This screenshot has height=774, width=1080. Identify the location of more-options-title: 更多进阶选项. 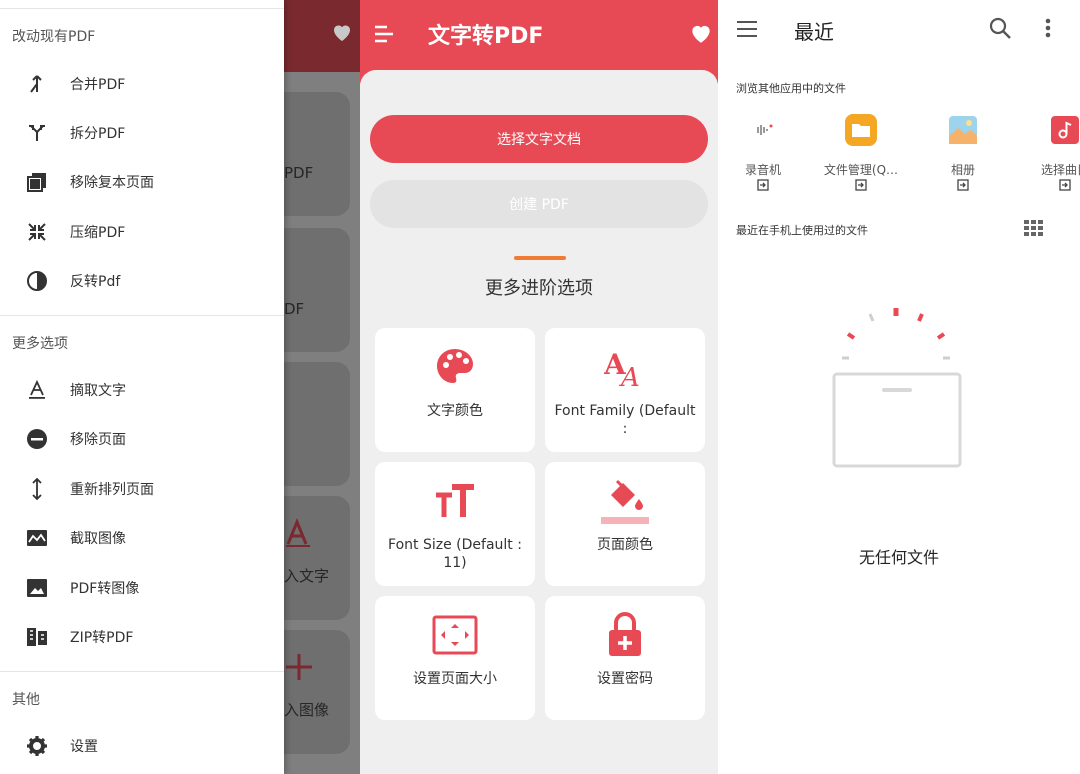
(539, 288).